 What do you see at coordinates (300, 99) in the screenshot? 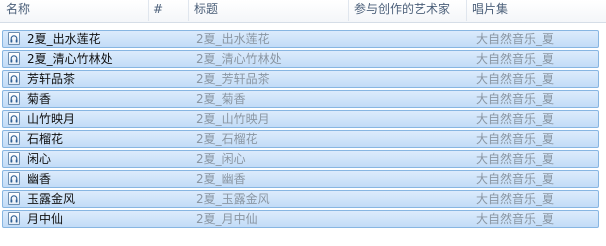
I see `file-row: 菊香 2夏_菊香 大自然音乐_夏` at bounding box center [300, 99].